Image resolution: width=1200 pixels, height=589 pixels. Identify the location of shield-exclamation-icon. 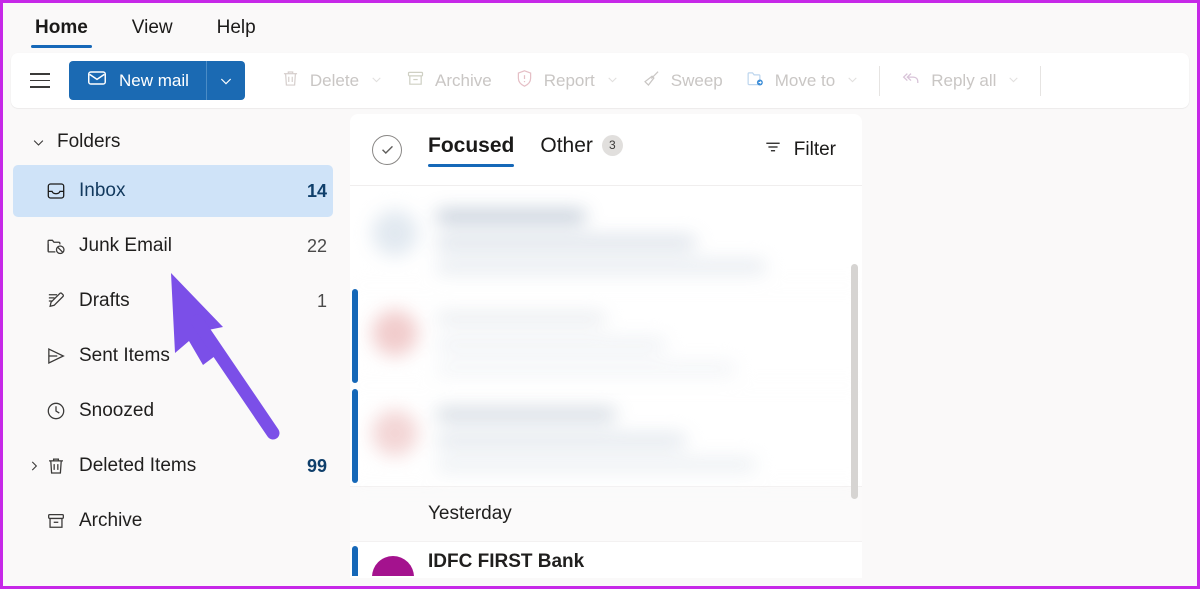
(524, 81).